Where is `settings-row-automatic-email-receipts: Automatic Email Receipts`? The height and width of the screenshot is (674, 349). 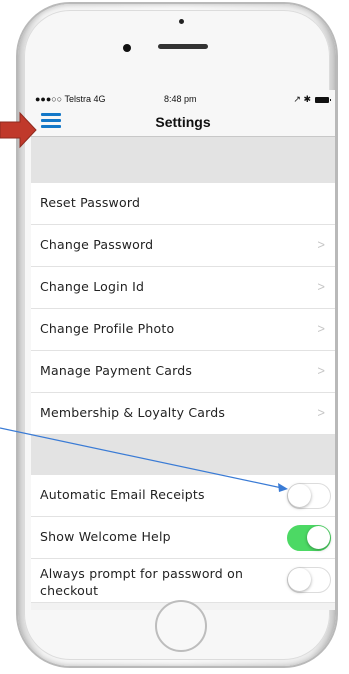 settings-row-automatic-email-receipts: Automatic Email Receipts is located at coordinates (183, 496).